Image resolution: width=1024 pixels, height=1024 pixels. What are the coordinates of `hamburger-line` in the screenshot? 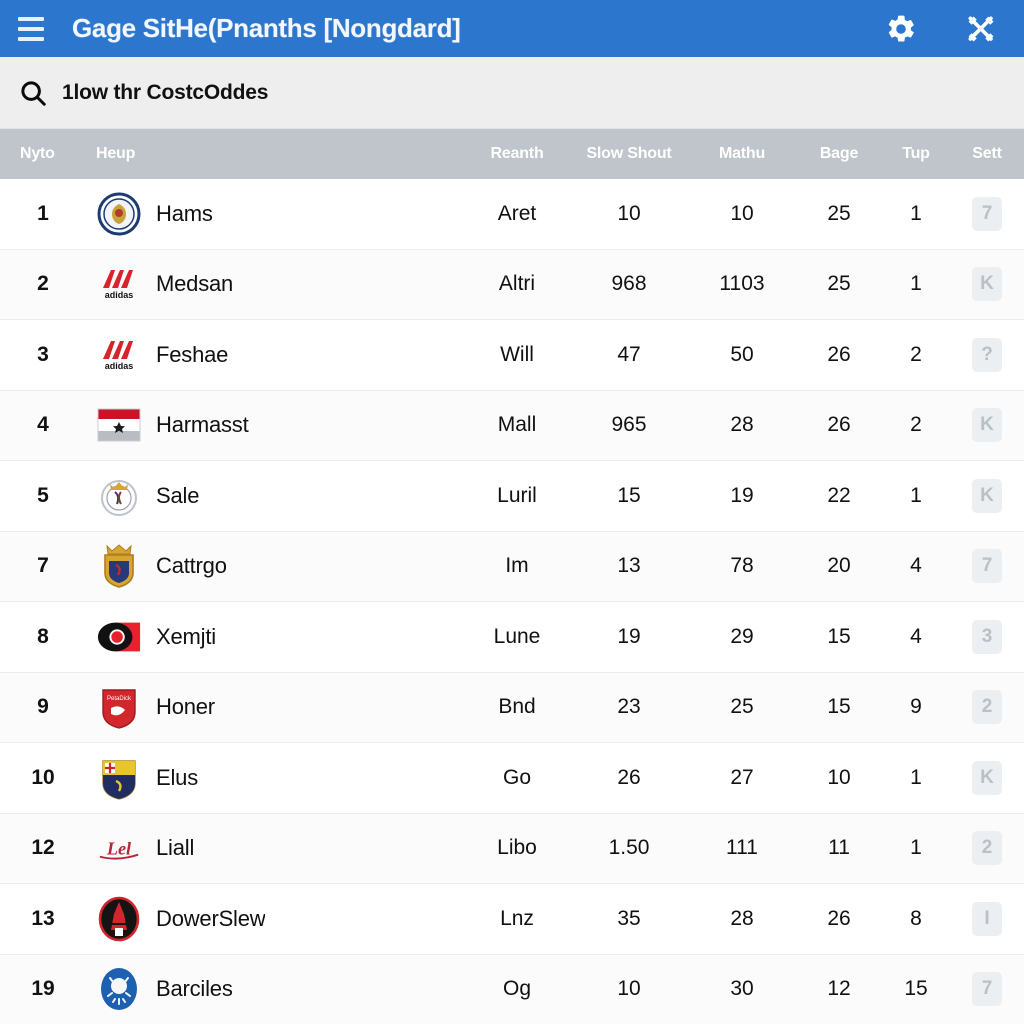 It's located at (31, 38).